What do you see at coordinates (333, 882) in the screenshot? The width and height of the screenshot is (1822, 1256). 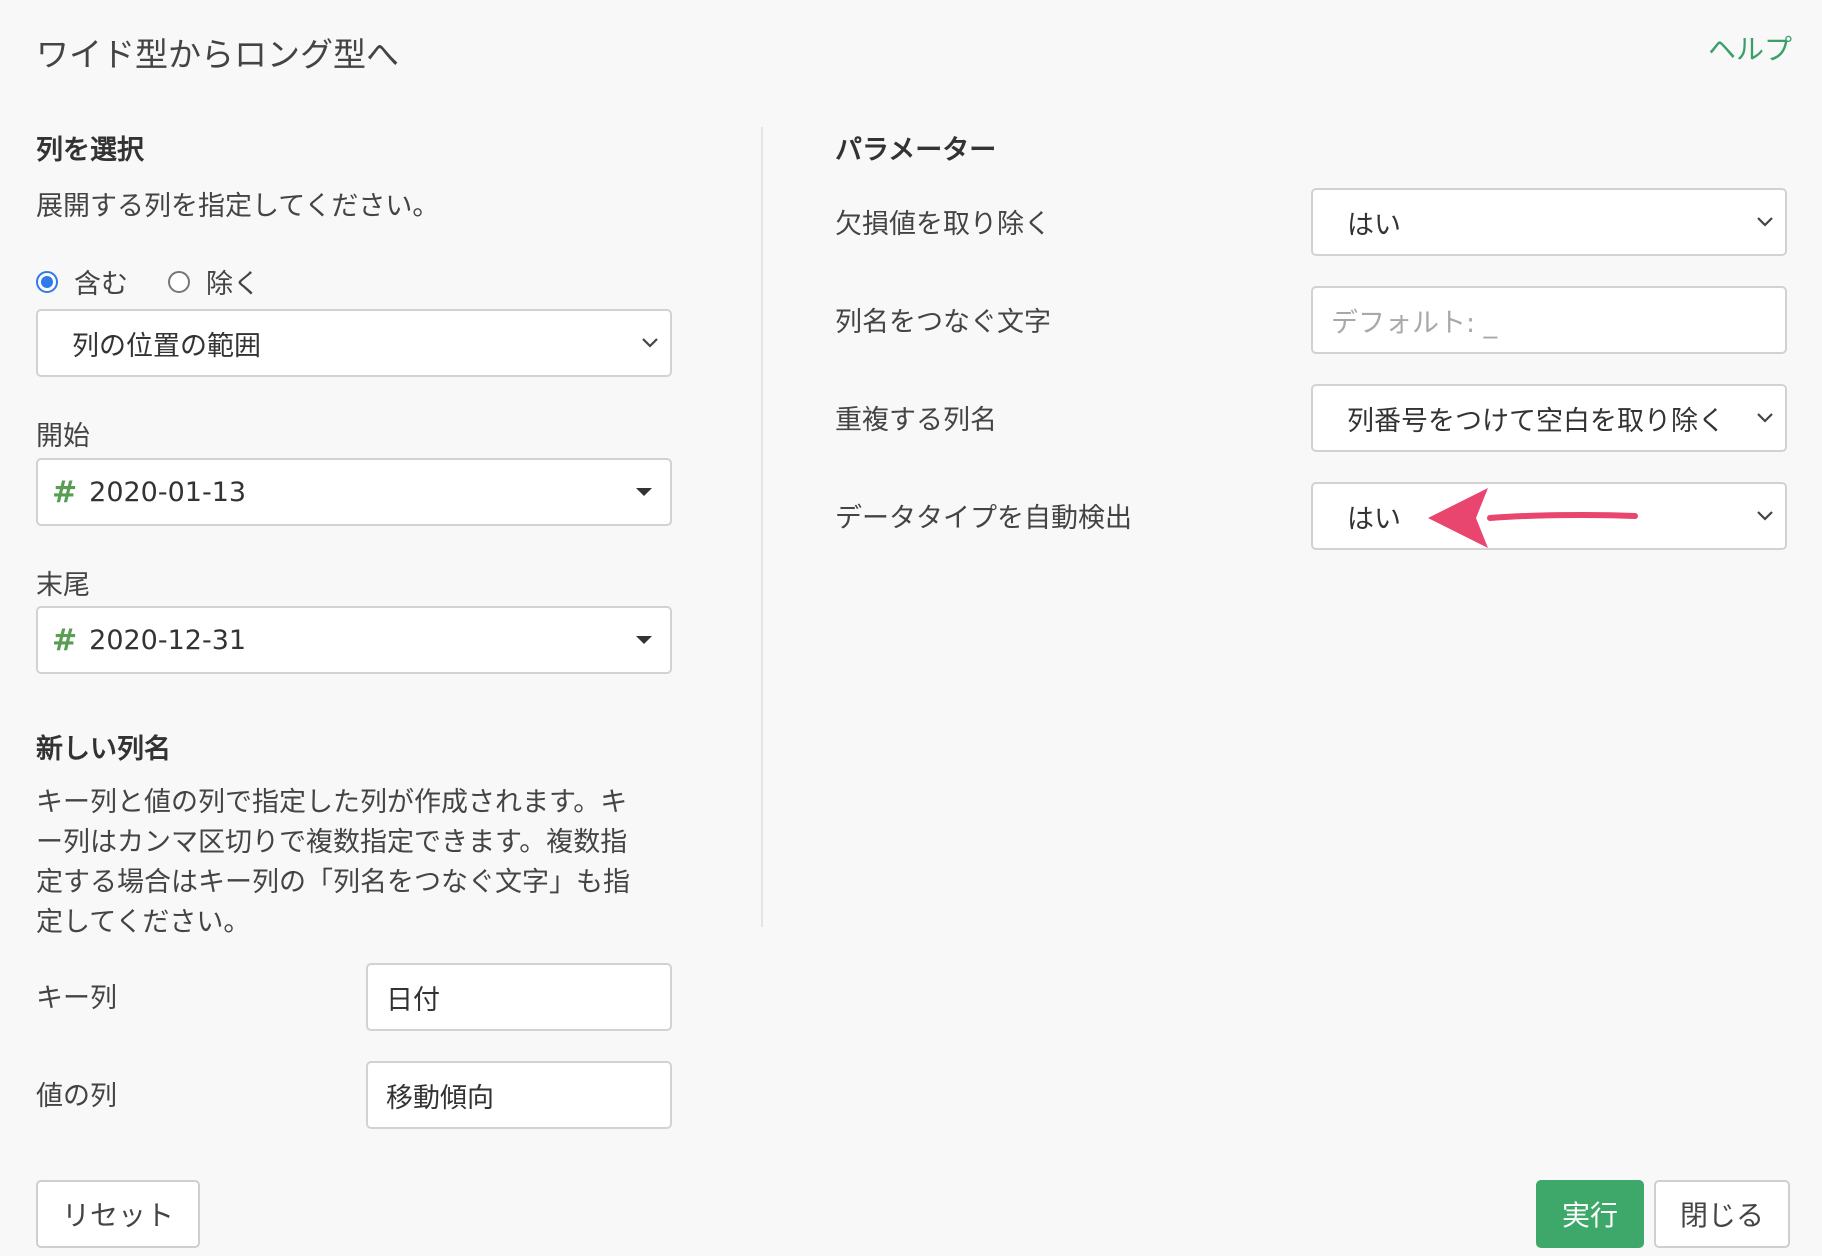 I see `description-line: 定する場合はキー列の「列名をつなぐ文字」も指` at bounding box center [333, 882].